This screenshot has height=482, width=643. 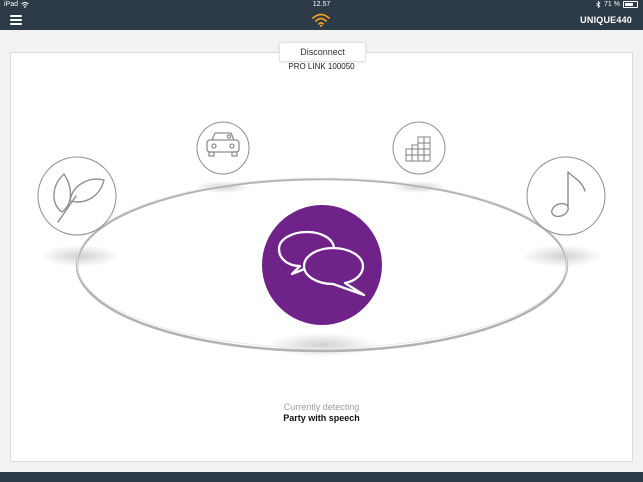 I want to click on program-party-speech-button, so click(x=322, y=265).